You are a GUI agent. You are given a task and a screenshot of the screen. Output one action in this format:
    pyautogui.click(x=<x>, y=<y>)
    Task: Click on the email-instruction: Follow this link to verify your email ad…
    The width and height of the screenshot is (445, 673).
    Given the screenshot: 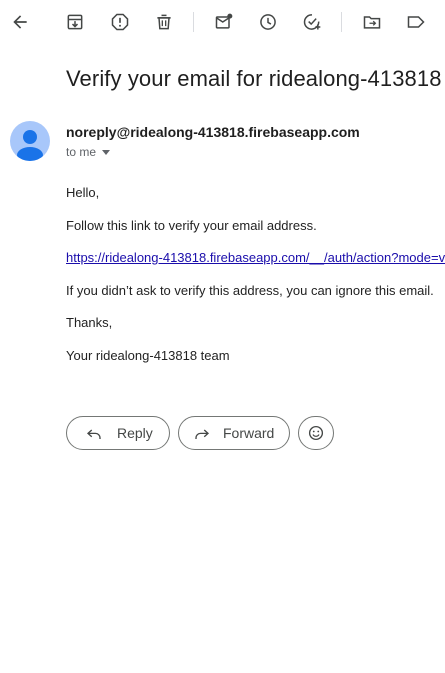 What is the action you would take?
    pyautogui.click(x=191, y=225)
    